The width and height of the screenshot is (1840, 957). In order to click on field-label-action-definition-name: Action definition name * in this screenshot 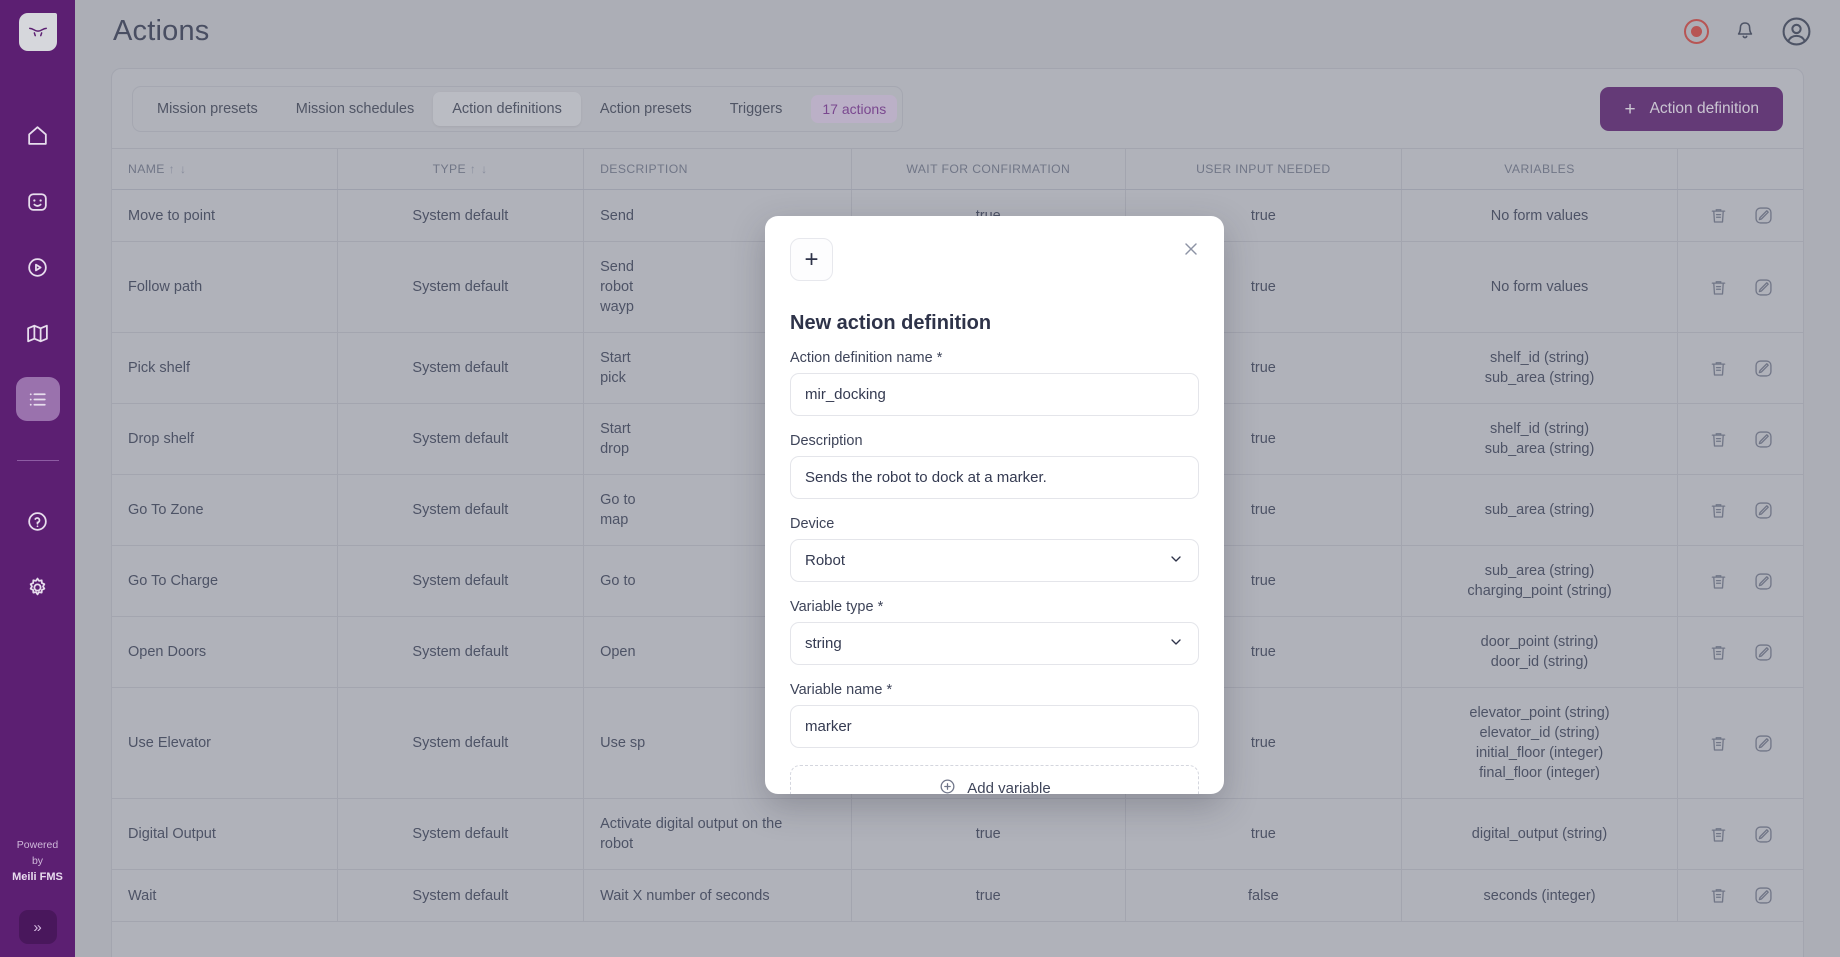, I will do `click(866, 358)`.